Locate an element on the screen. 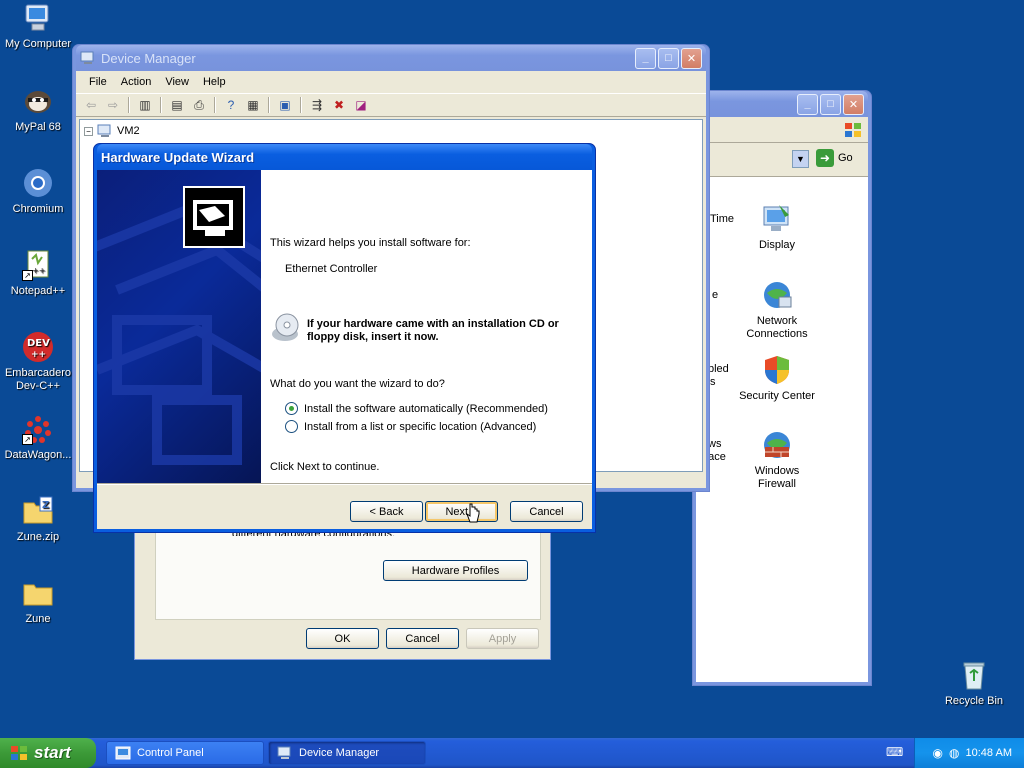 The height and width of the screenshot is (768, 1024). tree-root-node: − VM2 is located at coordinates (112, 131).